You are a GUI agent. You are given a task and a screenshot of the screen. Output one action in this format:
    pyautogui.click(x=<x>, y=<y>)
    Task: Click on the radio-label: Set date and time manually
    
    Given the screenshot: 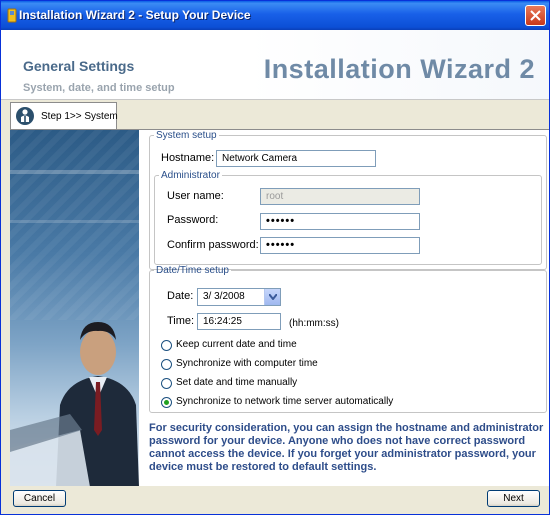 What is the action you would take?
    pyautogui.click(x=237, y=382)
    